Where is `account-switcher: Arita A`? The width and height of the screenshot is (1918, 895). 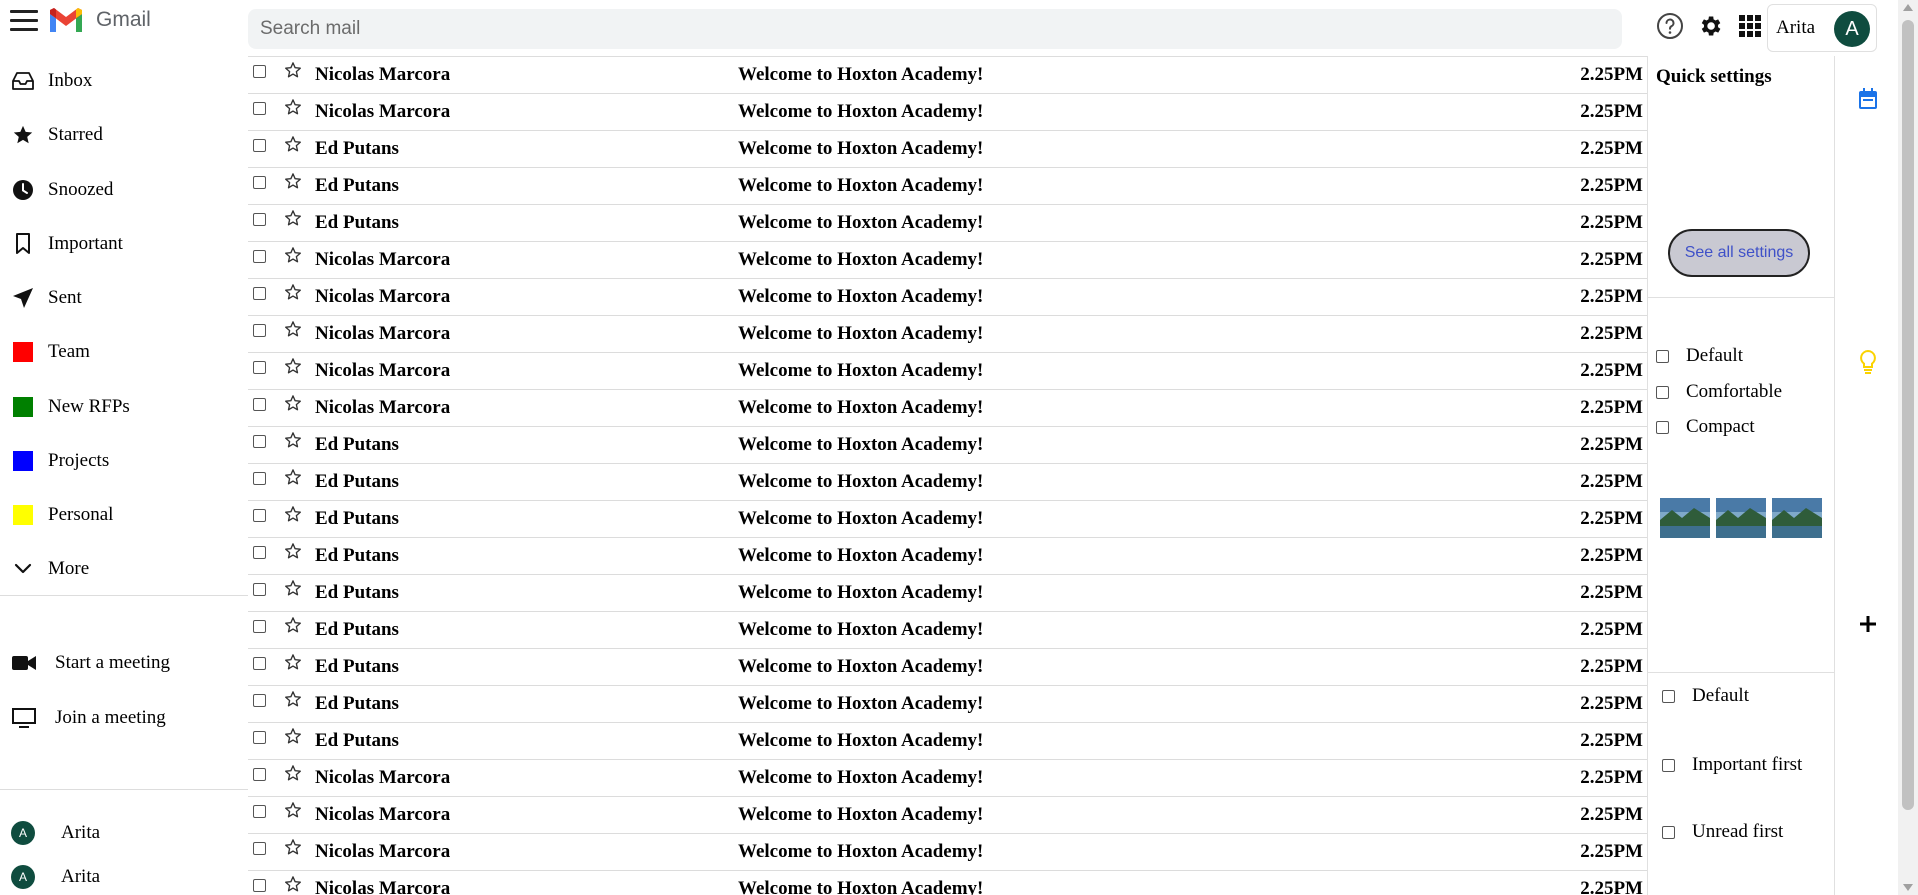 account-switcher: Arita A is located at coordinates (1822, 28).